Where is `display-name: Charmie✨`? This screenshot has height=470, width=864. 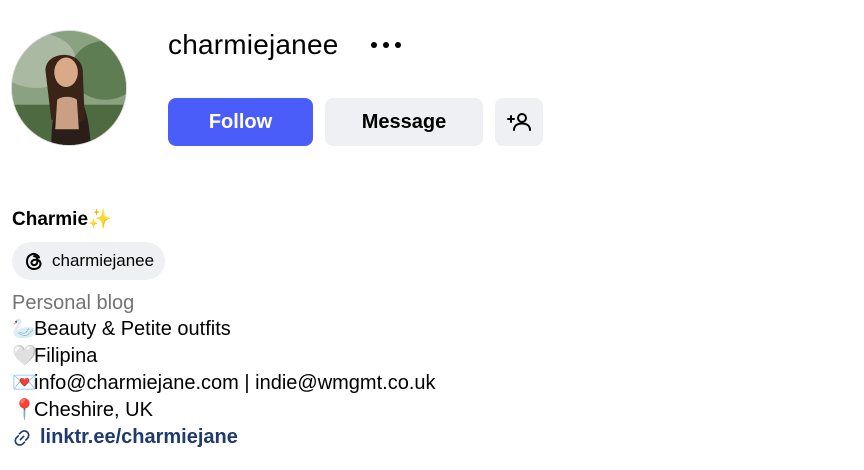
display-name: Charmie✨ is located at coordinates (62, 219).